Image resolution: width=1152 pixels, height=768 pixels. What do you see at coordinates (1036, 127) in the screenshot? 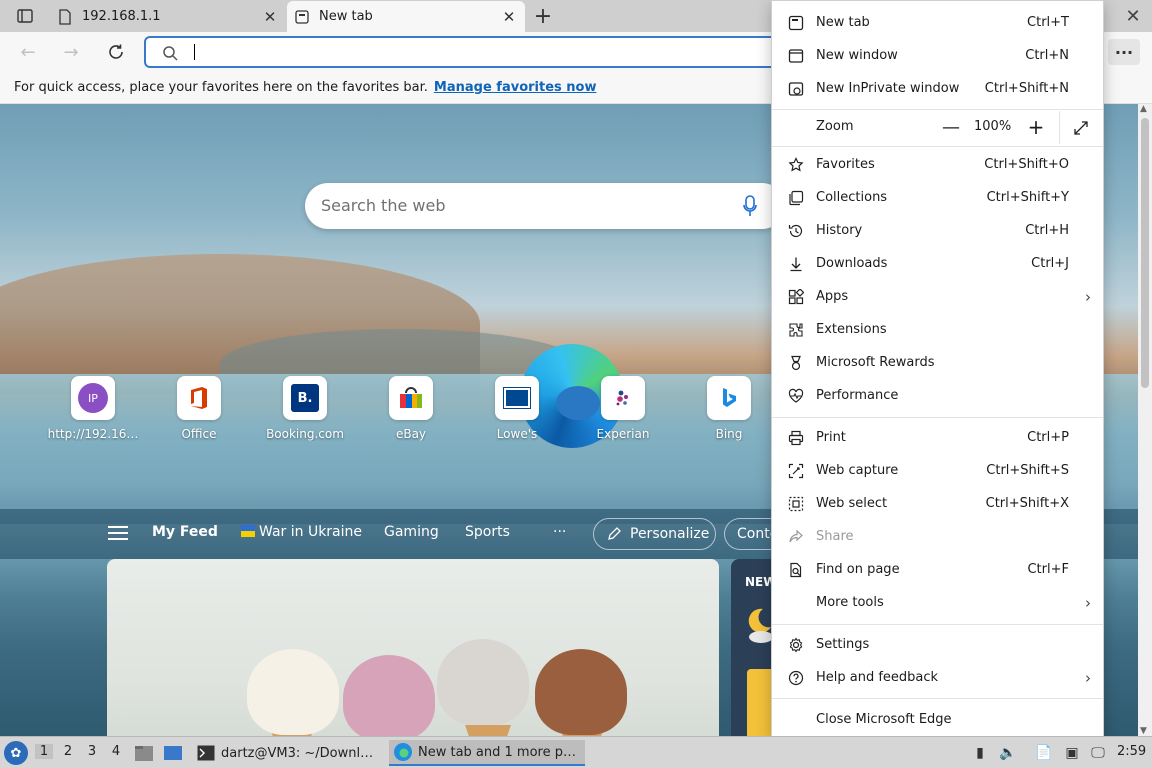
I see `zoom-in-button: +` at bounding box center [1036, 127].